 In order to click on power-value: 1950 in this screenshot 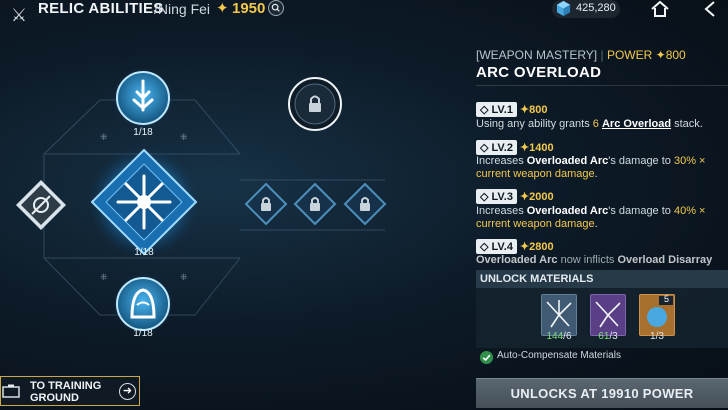, I will do `click(249, 8)`.